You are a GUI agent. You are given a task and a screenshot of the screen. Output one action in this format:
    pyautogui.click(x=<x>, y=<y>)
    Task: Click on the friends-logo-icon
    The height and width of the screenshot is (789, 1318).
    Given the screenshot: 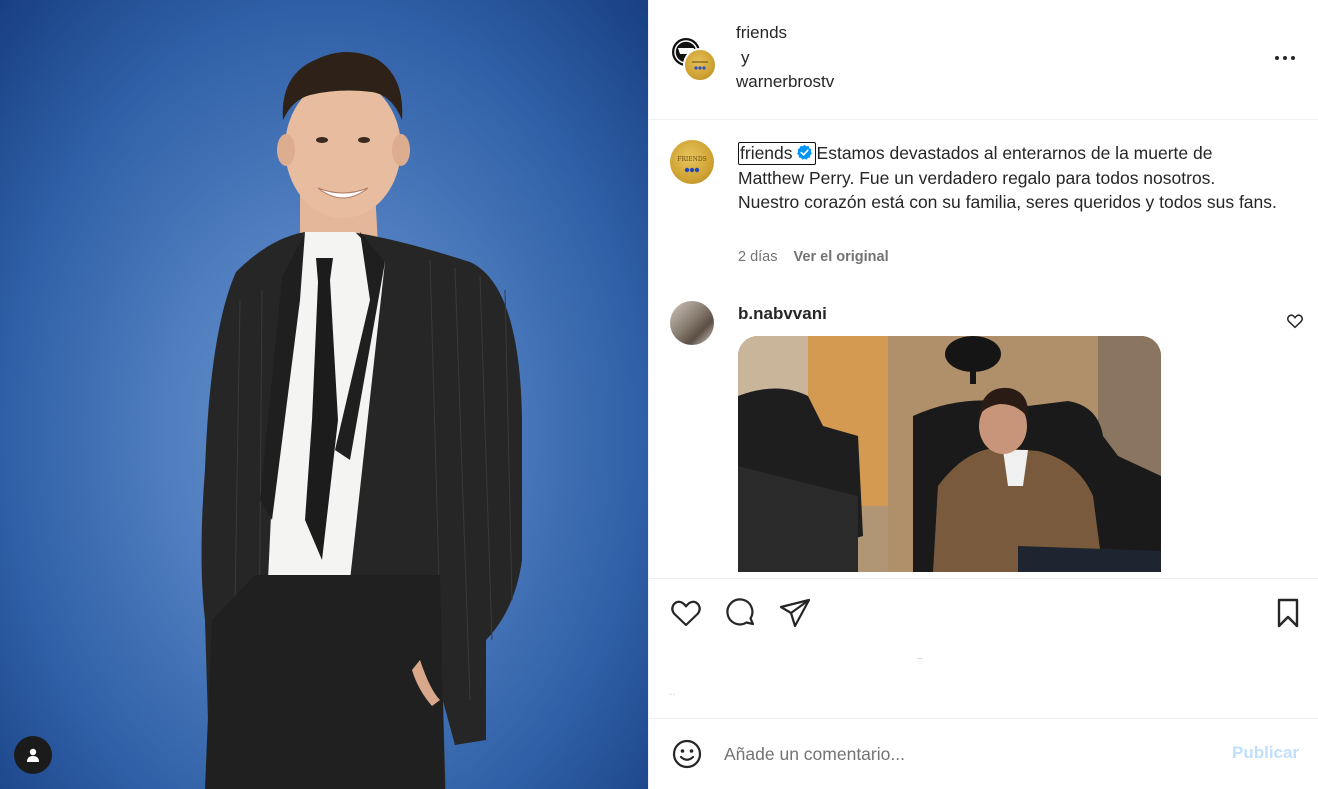 What is the action you would take?
    pyautogui.click(x=700, y=65)
    